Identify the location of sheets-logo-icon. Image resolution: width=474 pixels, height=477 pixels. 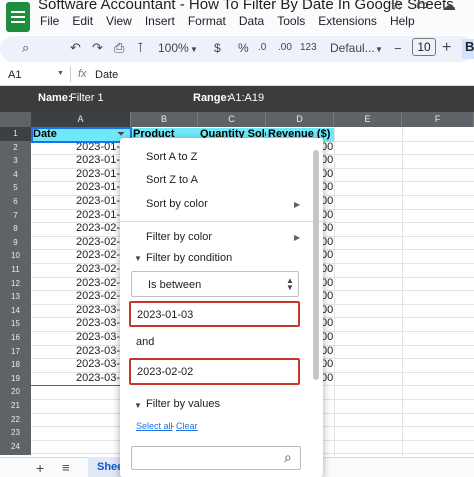
(18, 17).